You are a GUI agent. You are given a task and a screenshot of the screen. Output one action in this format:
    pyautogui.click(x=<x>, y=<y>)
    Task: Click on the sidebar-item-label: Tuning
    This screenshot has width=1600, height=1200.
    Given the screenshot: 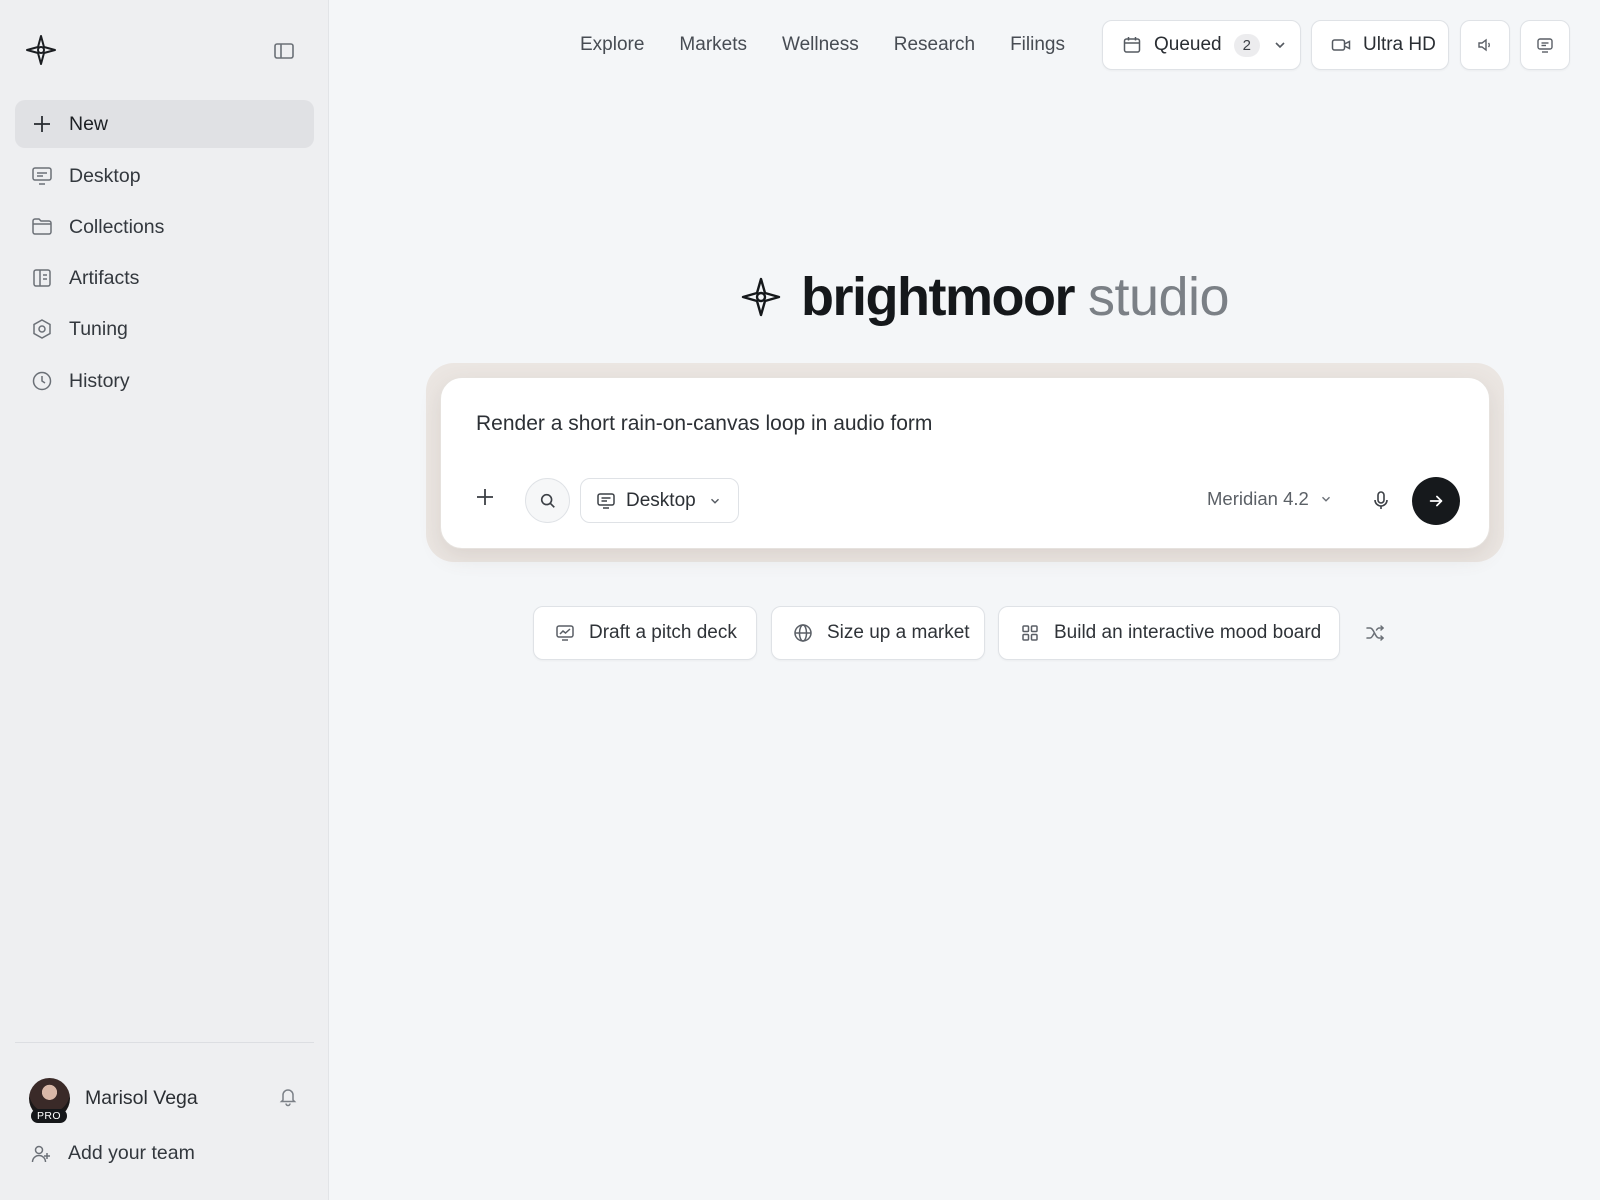 What is the action you would take?
    pyautogui.click(x=98, y=328)
    